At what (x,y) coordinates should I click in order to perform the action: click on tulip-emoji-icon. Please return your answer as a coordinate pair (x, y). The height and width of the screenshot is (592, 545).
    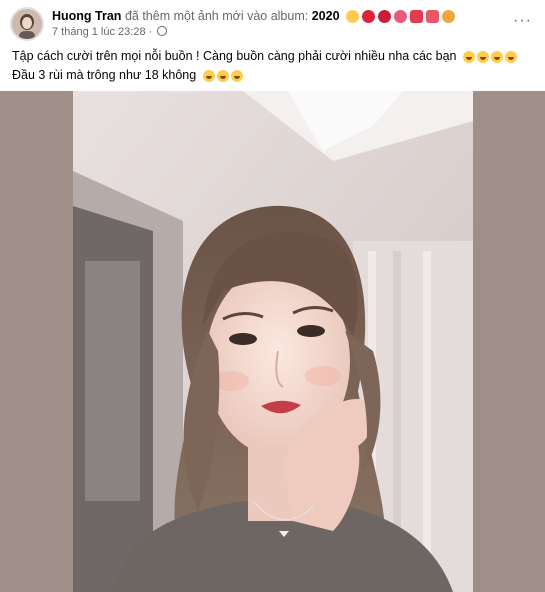
    Looking at the image, I should click on (401, 16).